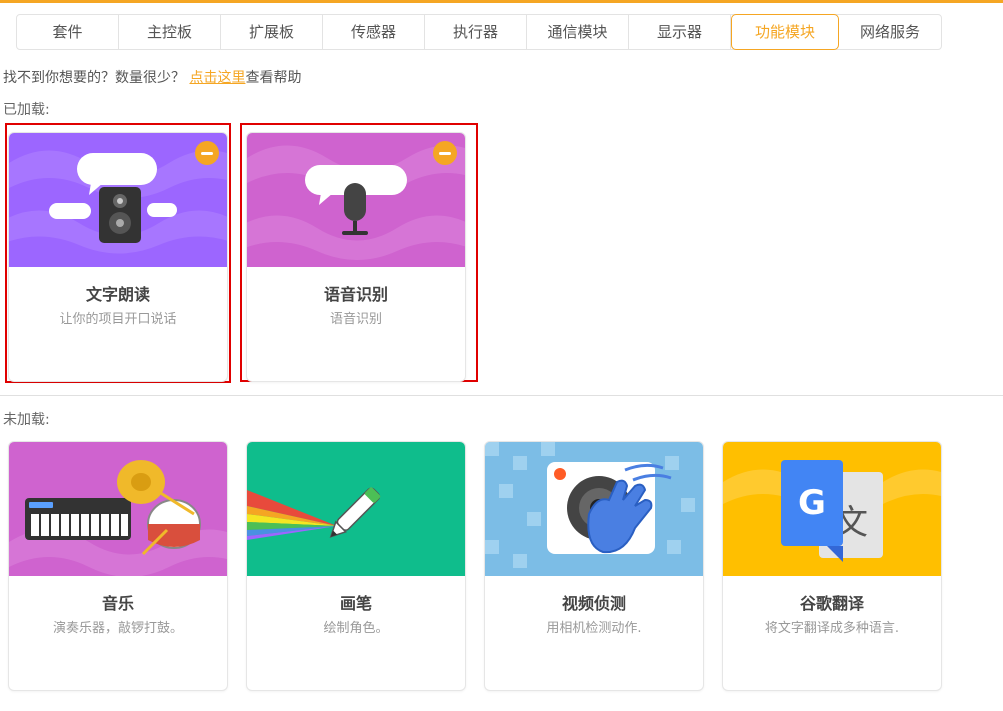 The image size is (1003, 711). I want to click on tab-function-modules: 功能模块, so click(785, 32).